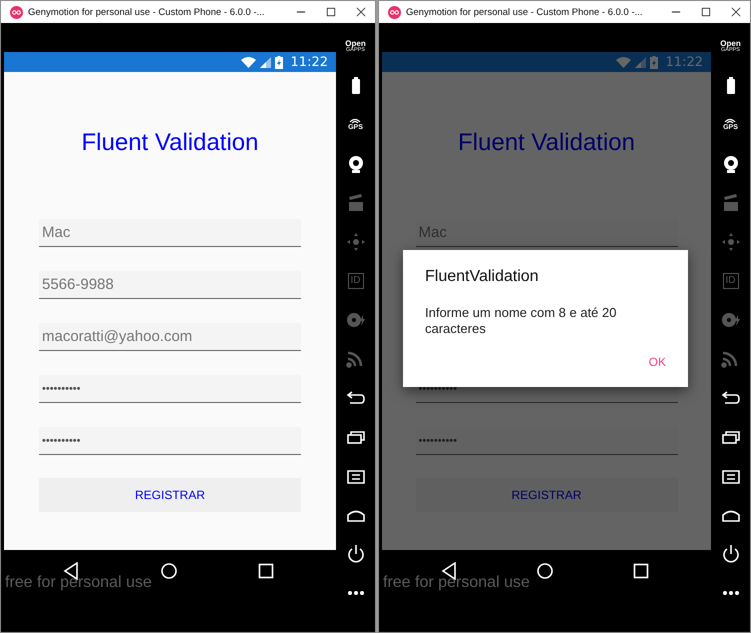  I want to click on input-field: Mac, so click(170, 233).